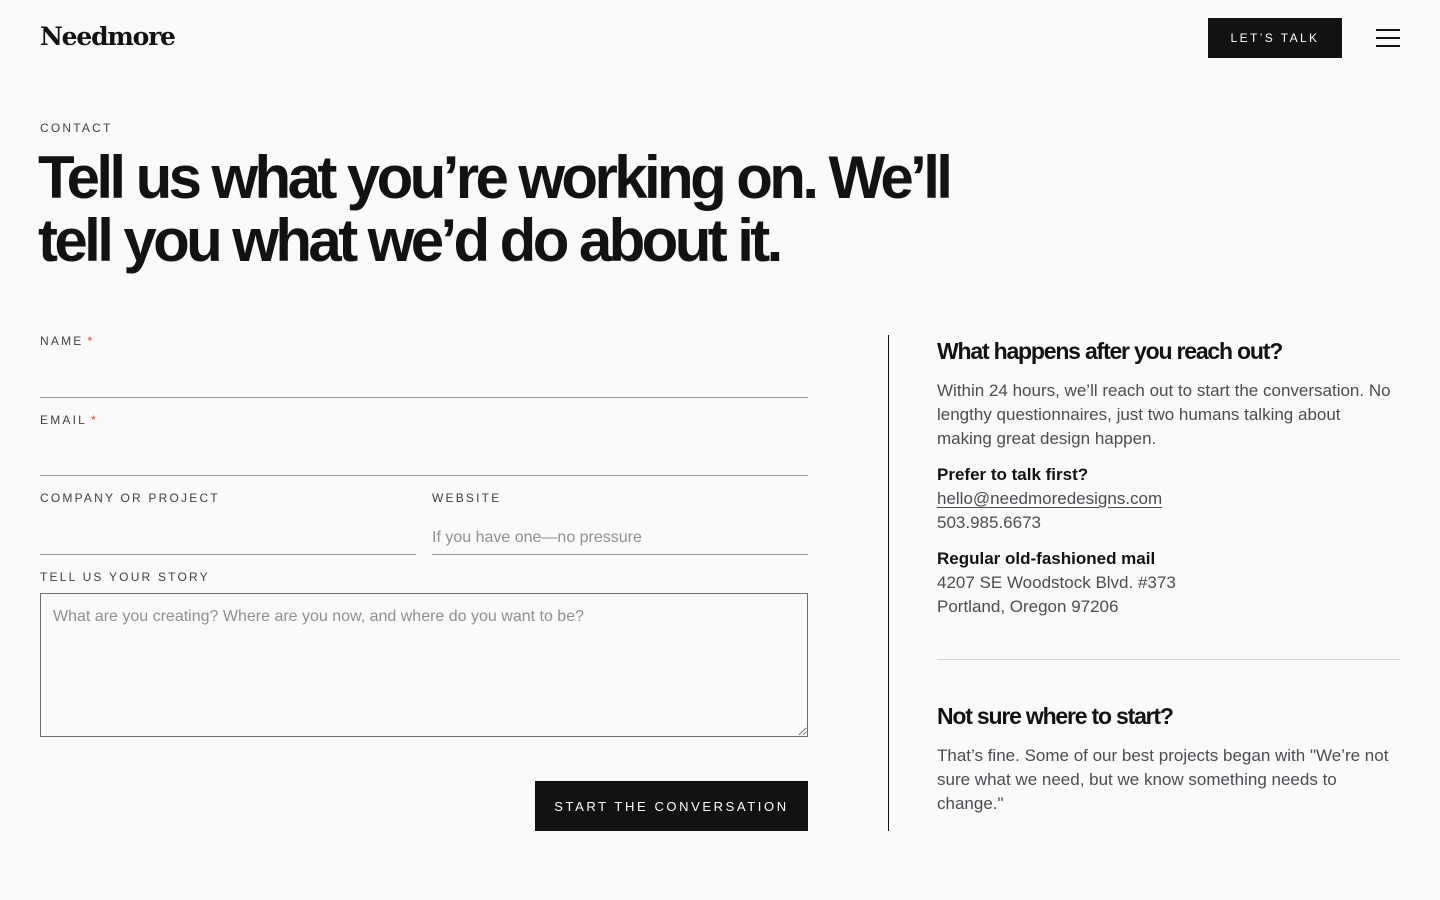 The height and width of the screenshot is (900, 1440). Describe the element at coordinates (424, 459) in the screenshot. I see `email-field` at that location.